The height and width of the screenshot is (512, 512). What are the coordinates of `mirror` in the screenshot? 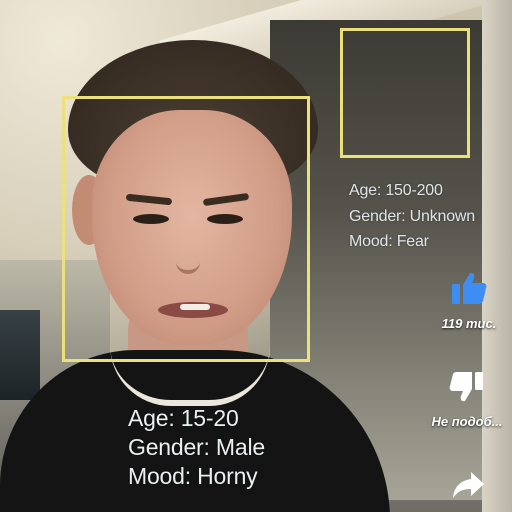 It's located at (20, 355).